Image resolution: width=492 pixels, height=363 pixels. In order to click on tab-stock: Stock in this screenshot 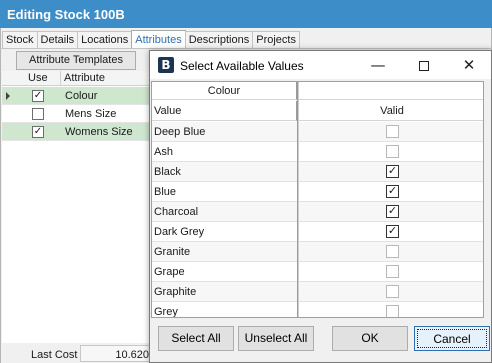, I will do `click(20, 39)`.